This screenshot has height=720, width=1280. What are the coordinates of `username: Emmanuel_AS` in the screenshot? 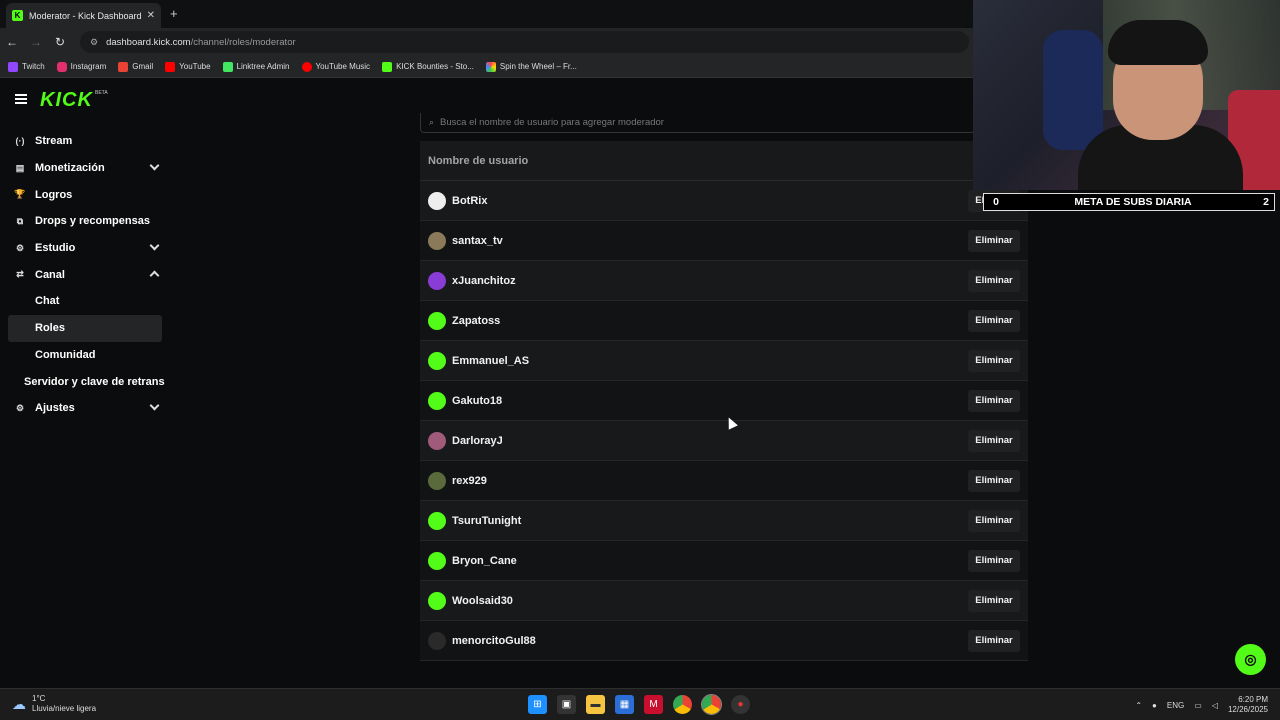 It's located at (710, 361).